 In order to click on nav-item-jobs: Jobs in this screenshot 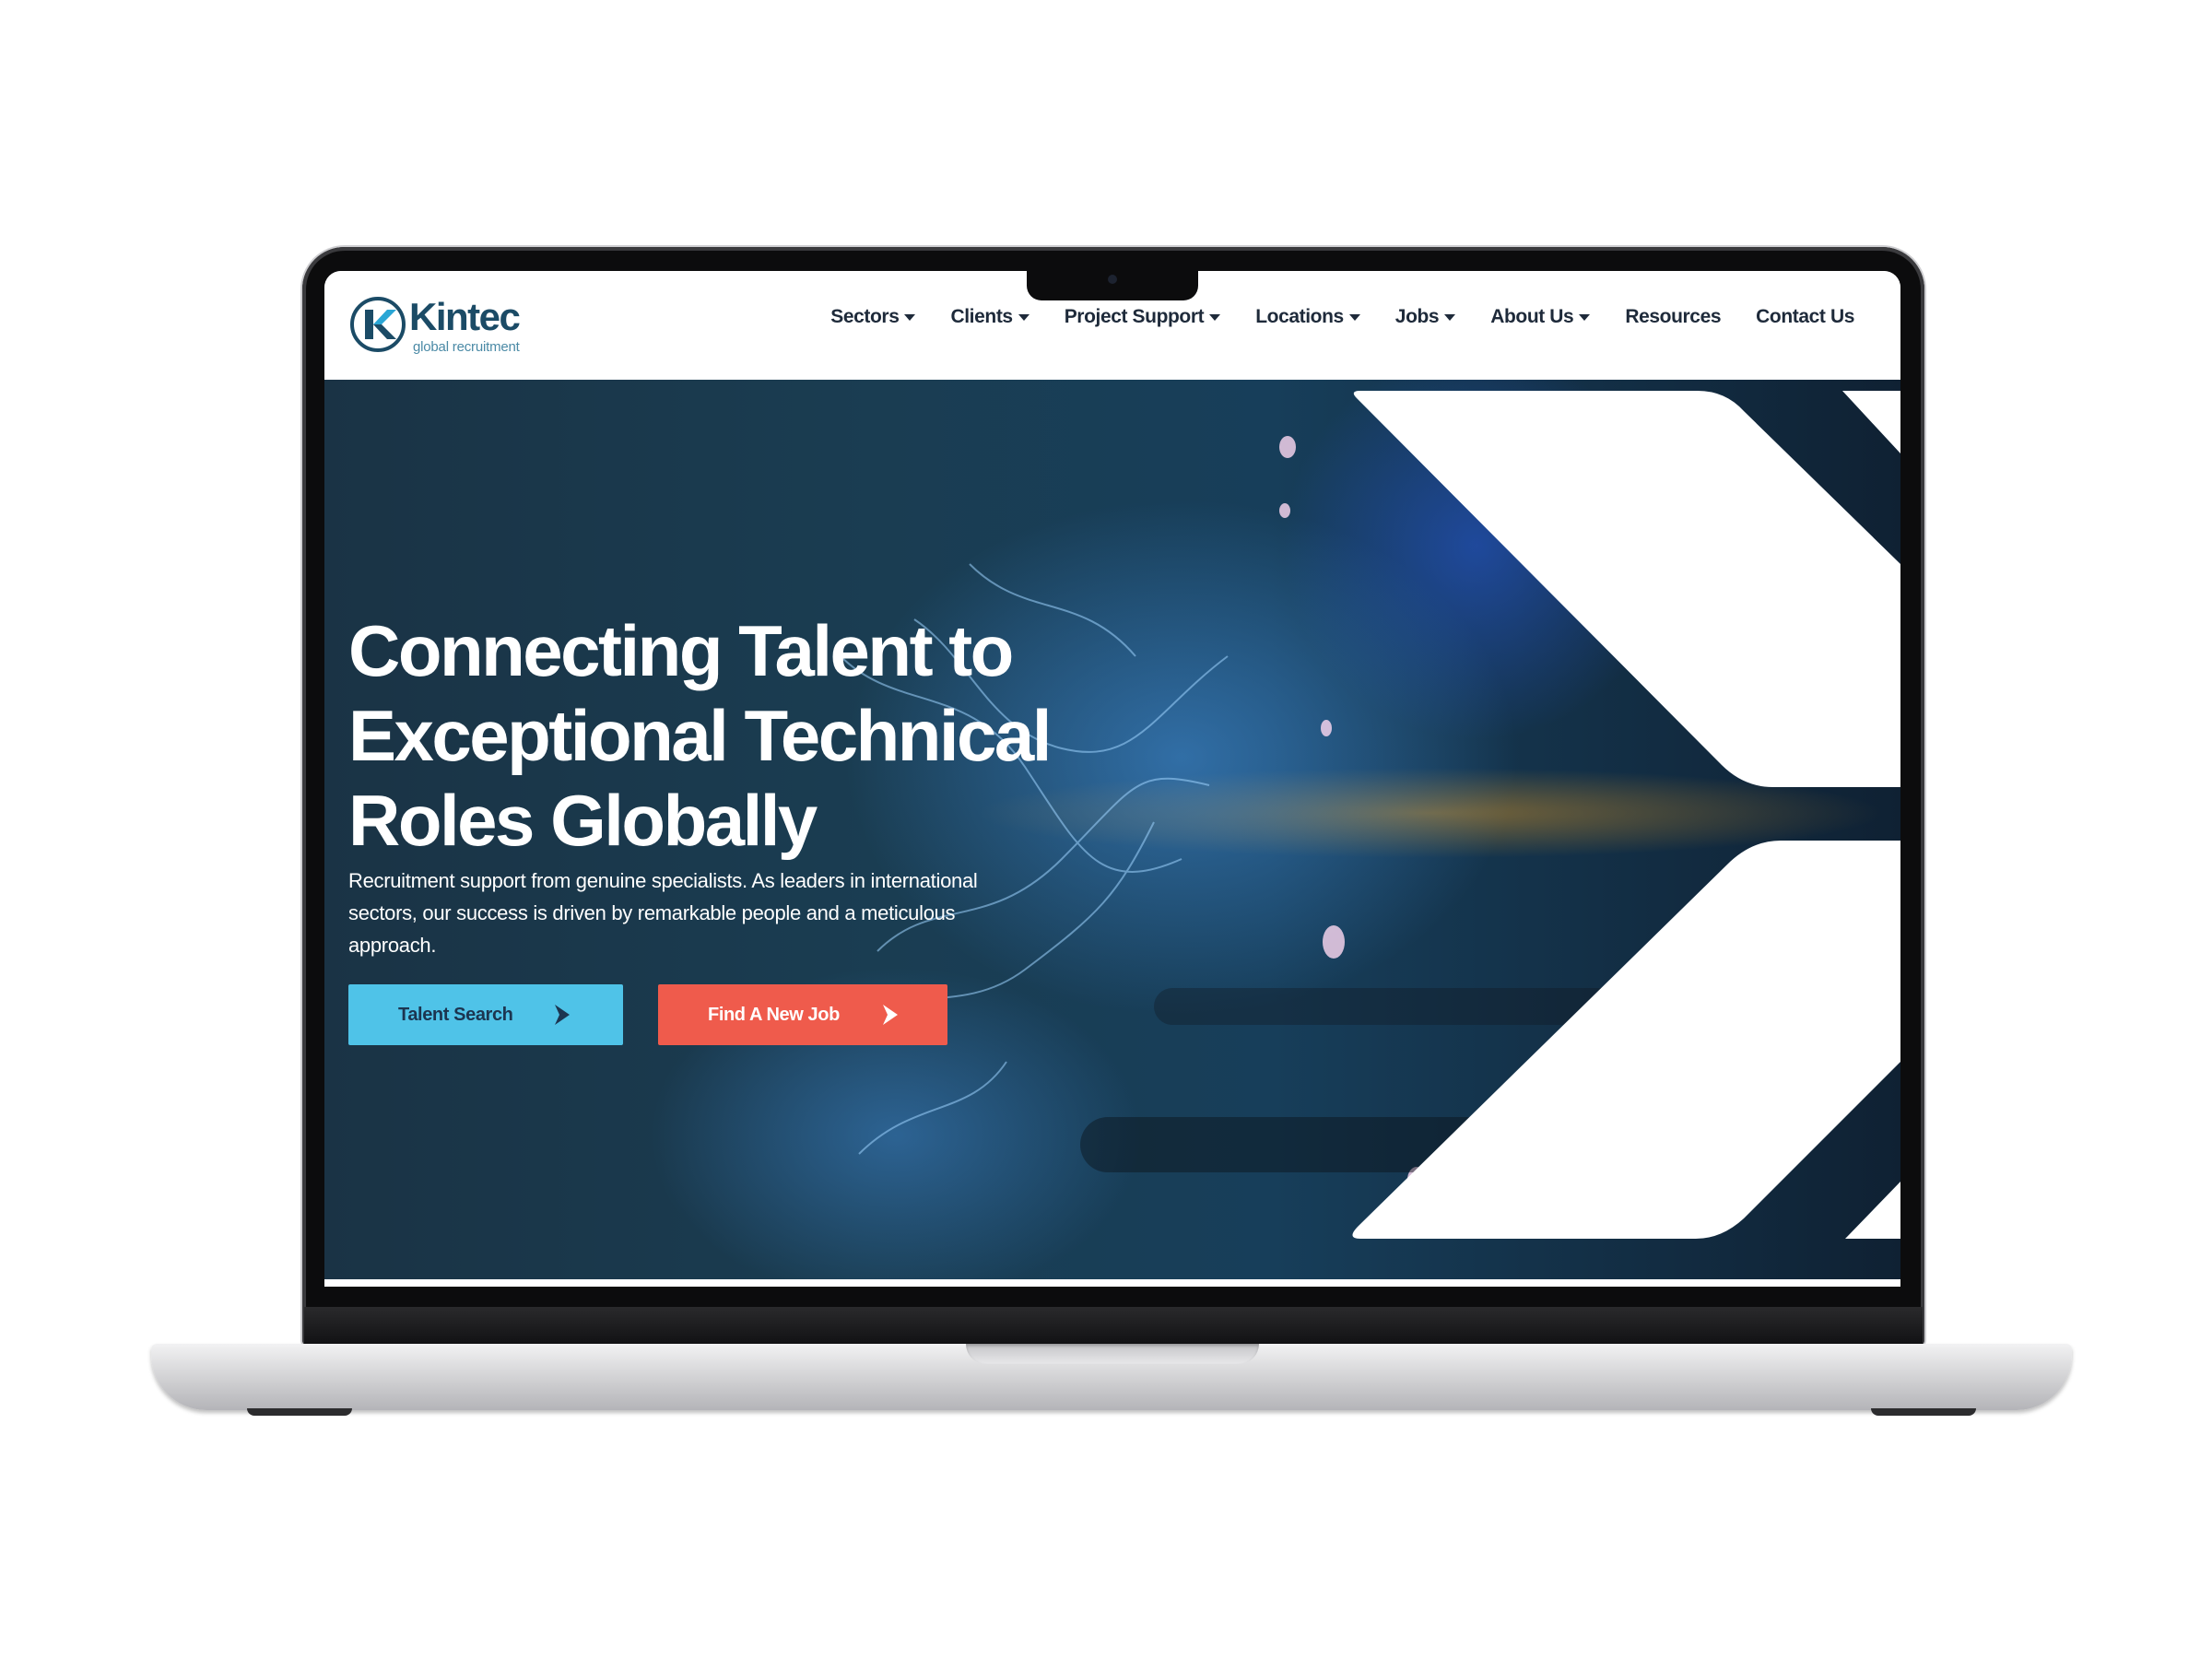, I will do `click(1425, 317)`.